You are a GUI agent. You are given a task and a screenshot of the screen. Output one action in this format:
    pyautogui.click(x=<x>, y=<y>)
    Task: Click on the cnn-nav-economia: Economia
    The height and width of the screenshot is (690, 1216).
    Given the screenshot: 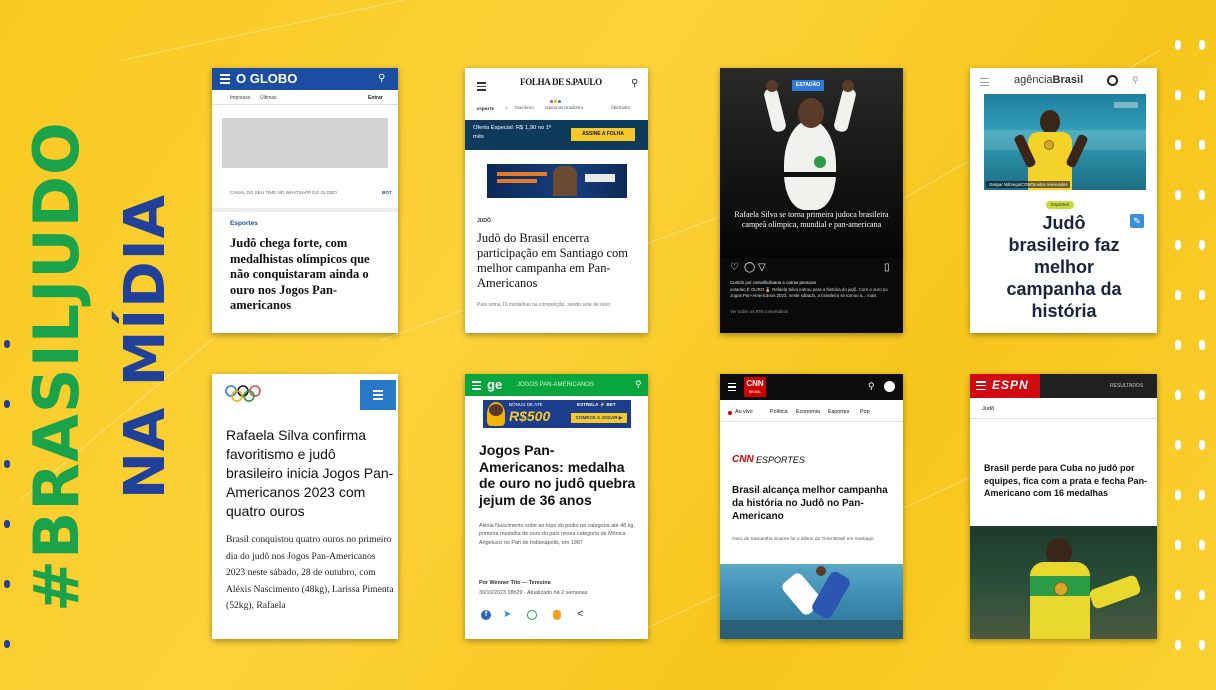 What is the action you would take?
    pyautogui.click(x=808, y=412)
    